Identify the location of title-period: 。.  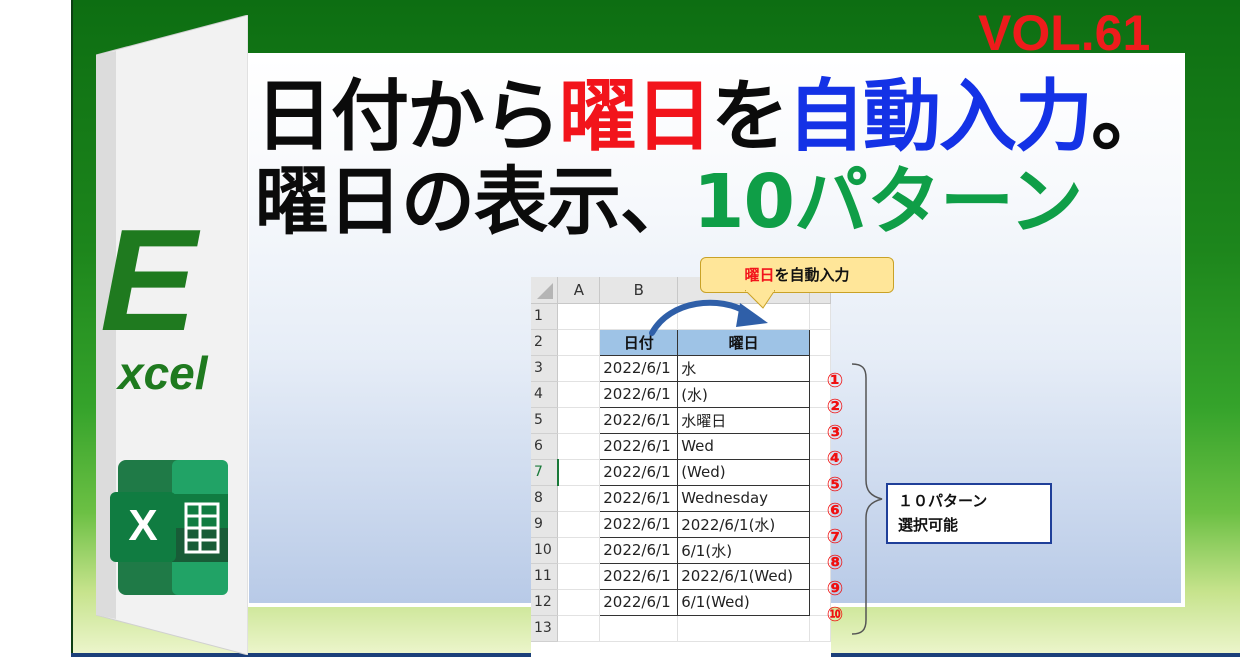
(1130, 117).